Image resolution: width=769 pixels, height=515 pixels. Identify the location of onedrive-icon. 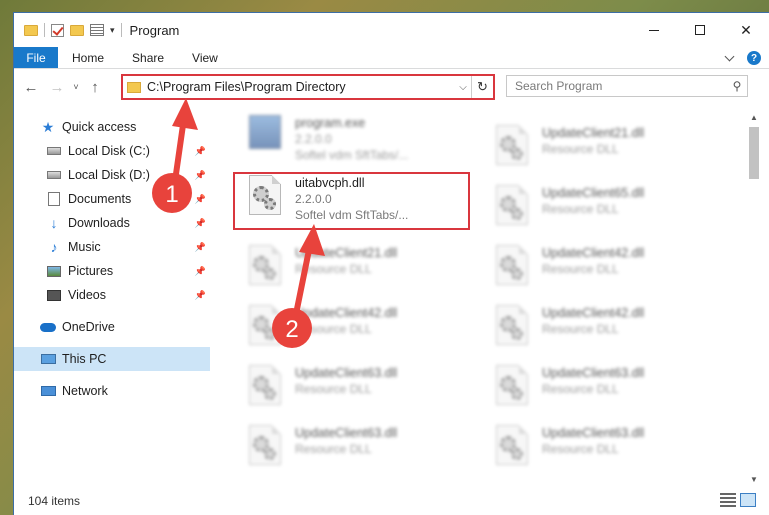
(48, 327).